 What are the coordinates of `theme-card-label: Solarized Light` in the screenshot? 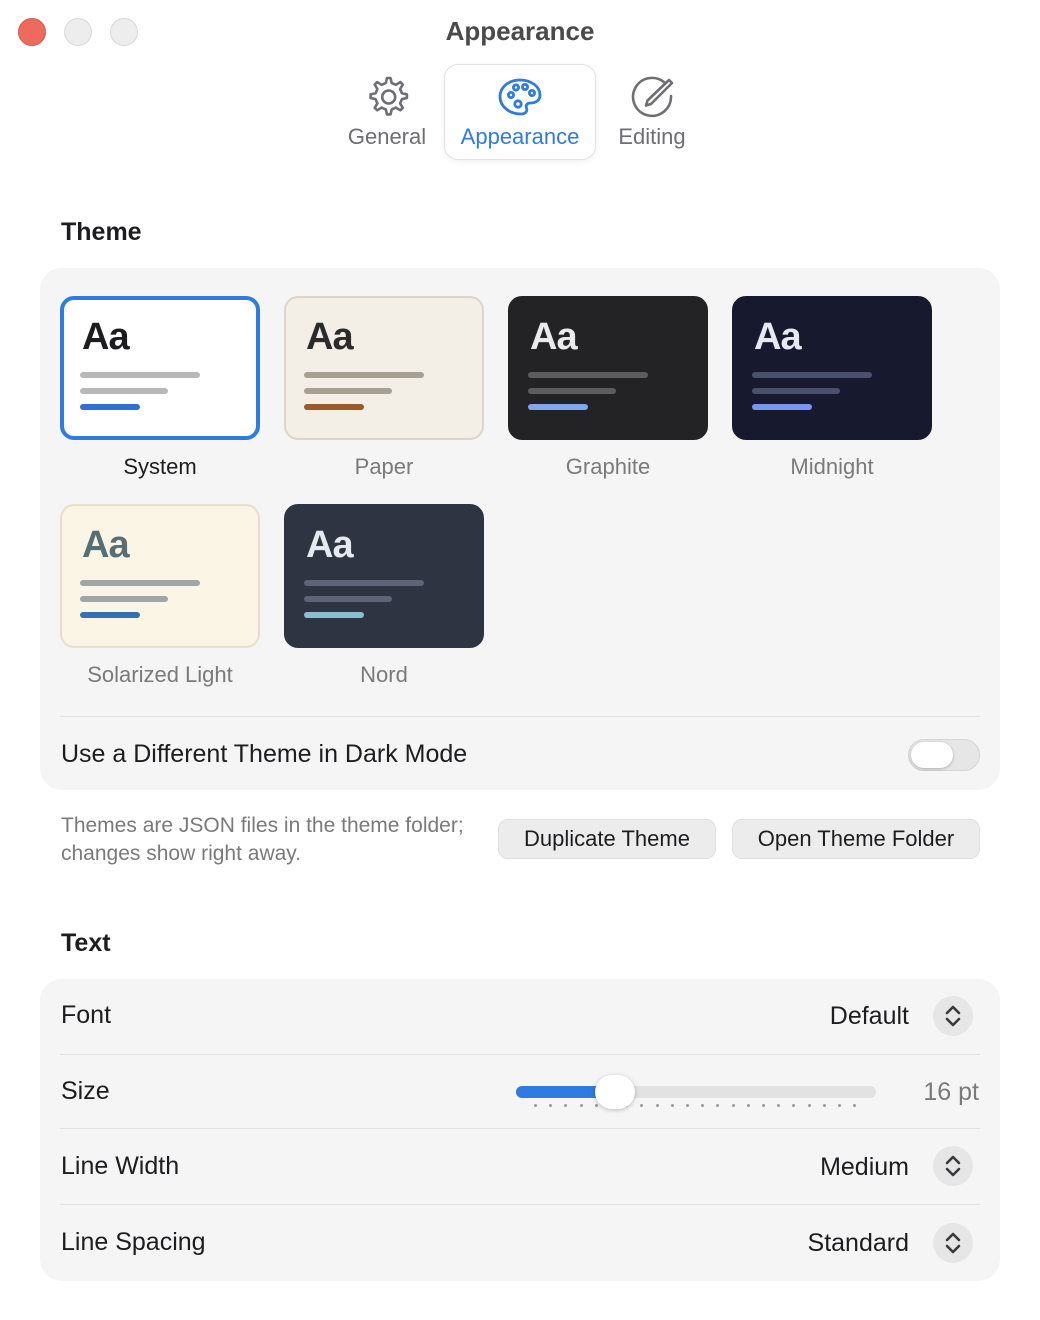 It's located at (160, 674).